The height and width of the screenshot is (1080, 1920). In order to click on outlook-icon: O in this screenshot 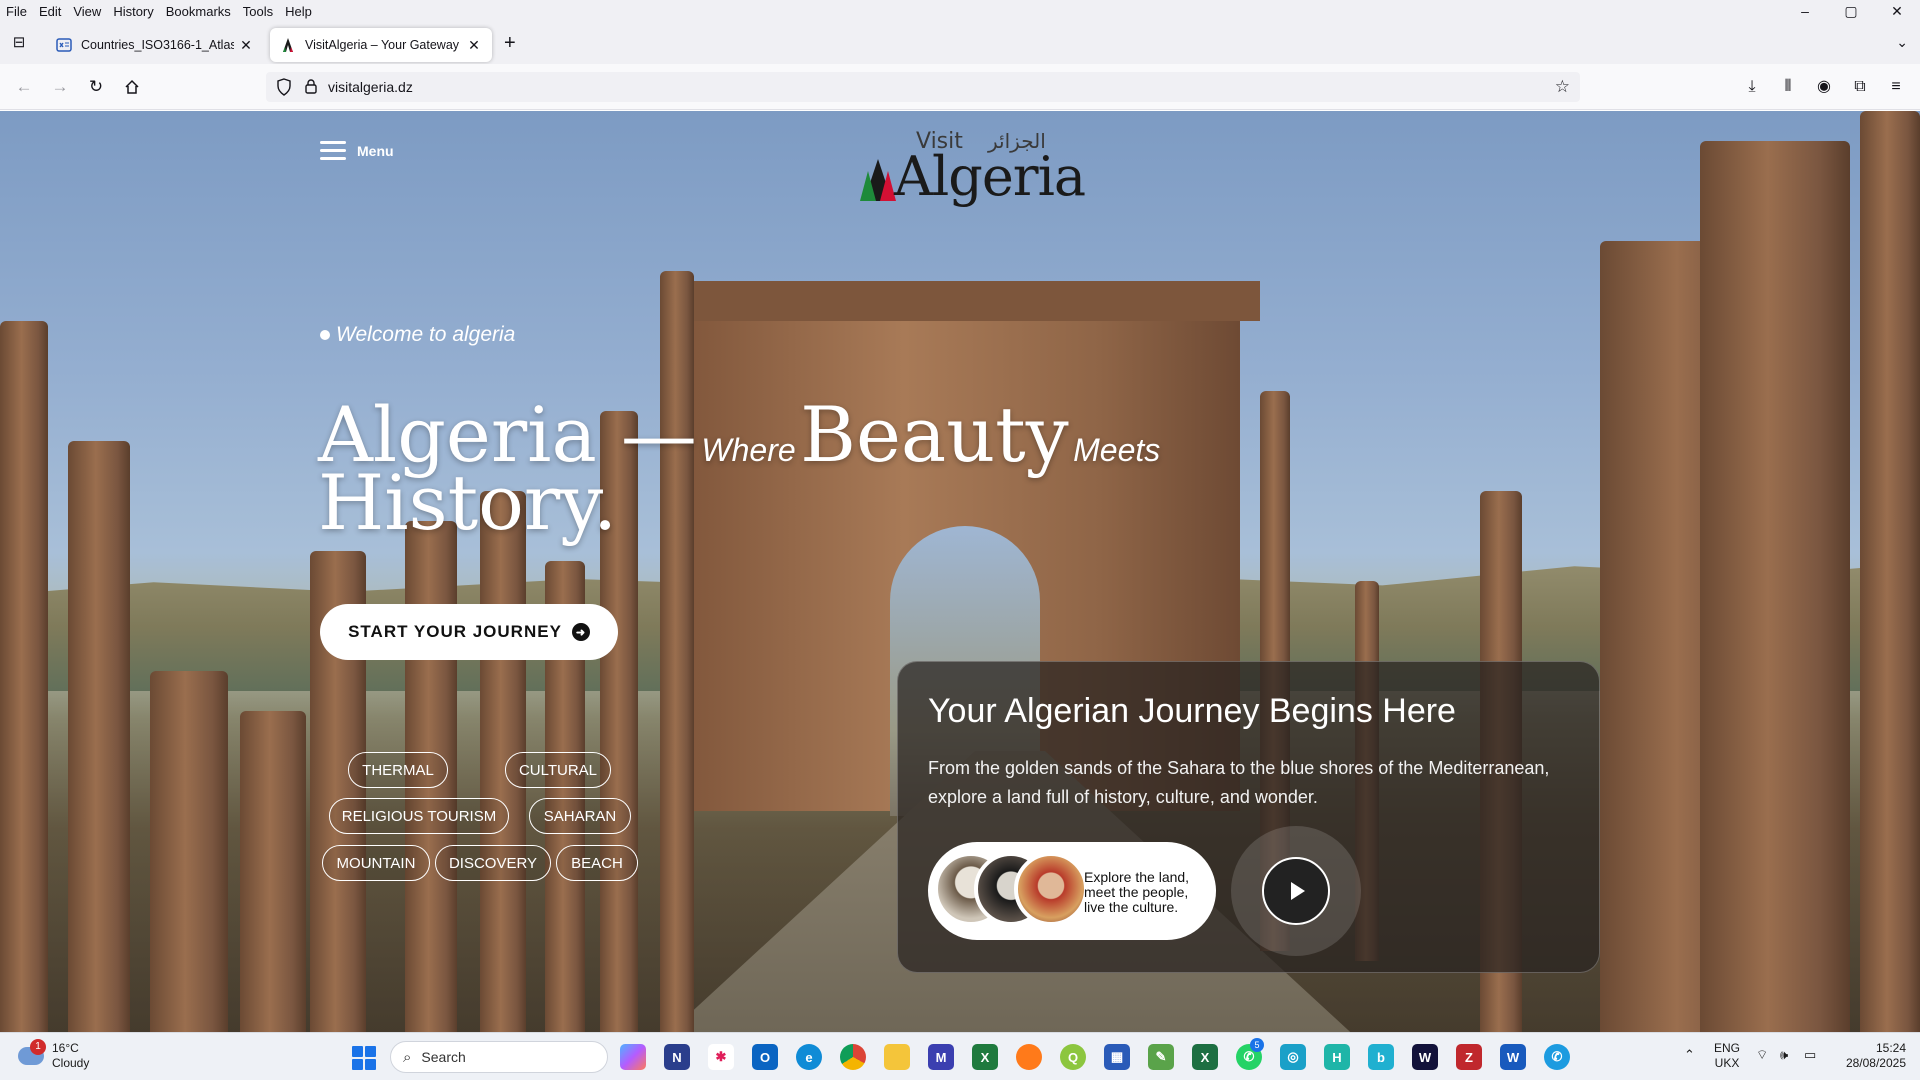, I will do `click(765, 1057)`.